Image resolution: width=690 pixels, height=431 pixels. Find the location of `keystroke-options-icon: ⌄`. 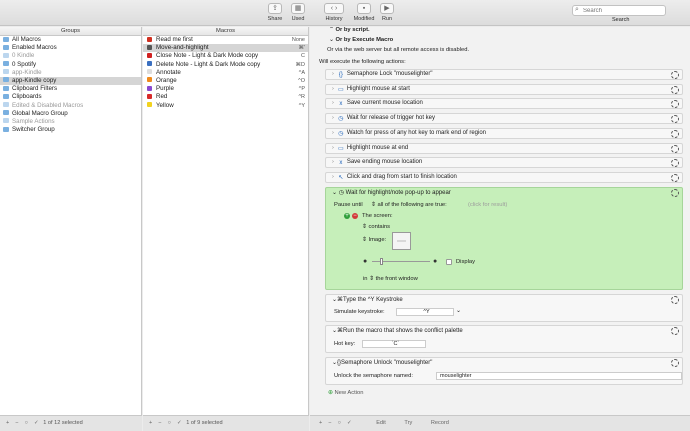

keystroke-options-icon: ⌄ is located at coordinates (458, 311).